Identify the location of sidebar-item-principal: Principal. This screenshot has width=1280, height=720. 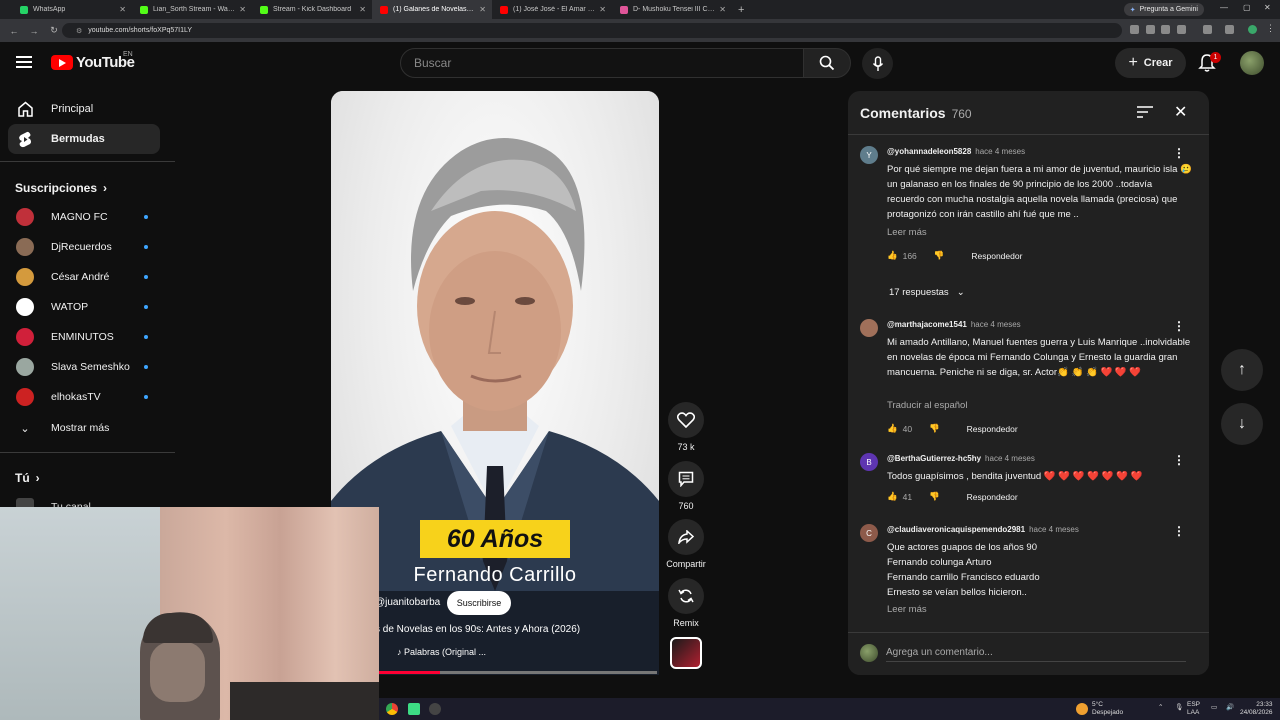
(84, 109).